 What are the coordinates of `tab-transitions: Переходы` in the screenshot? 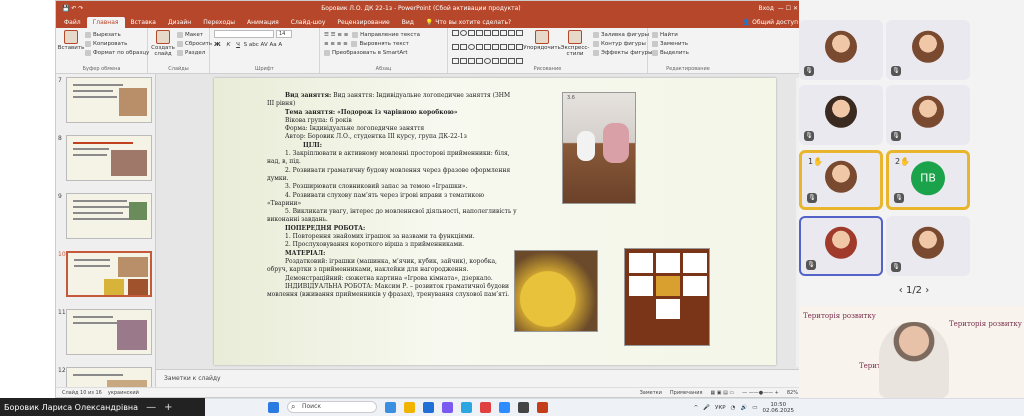 It's located at (219, 22).